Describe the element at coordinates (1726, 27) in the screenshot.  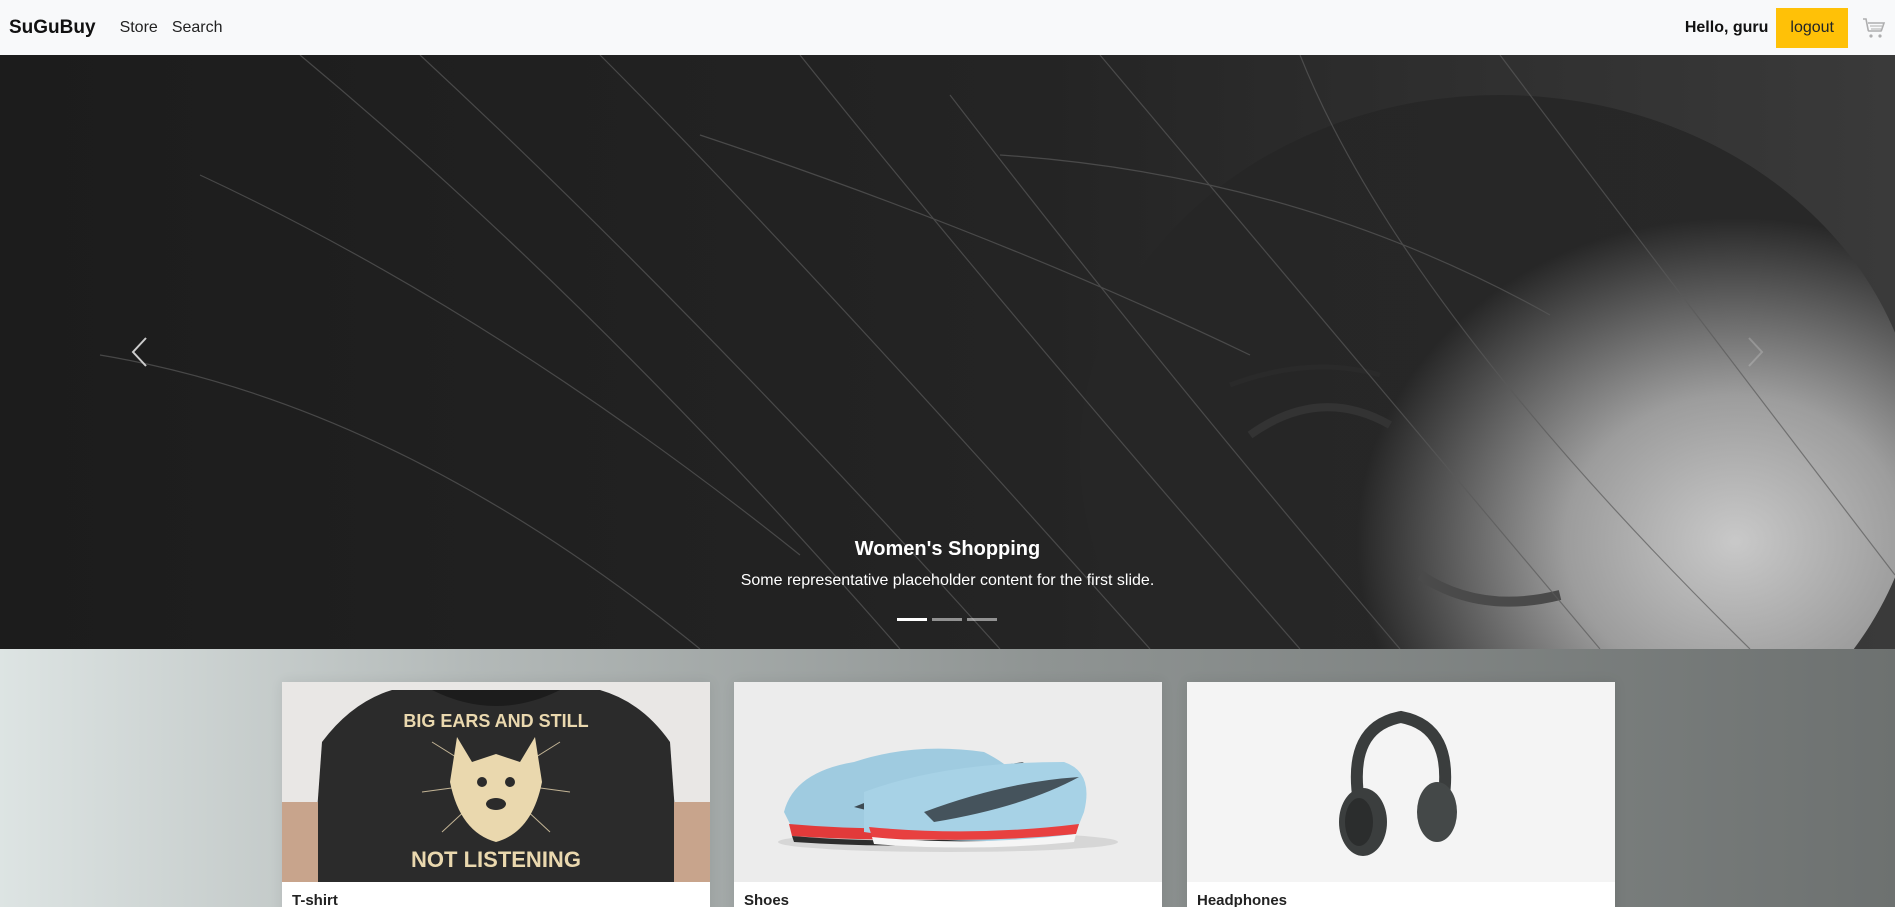
I see `user-greeting: Hello, guru` at that location.